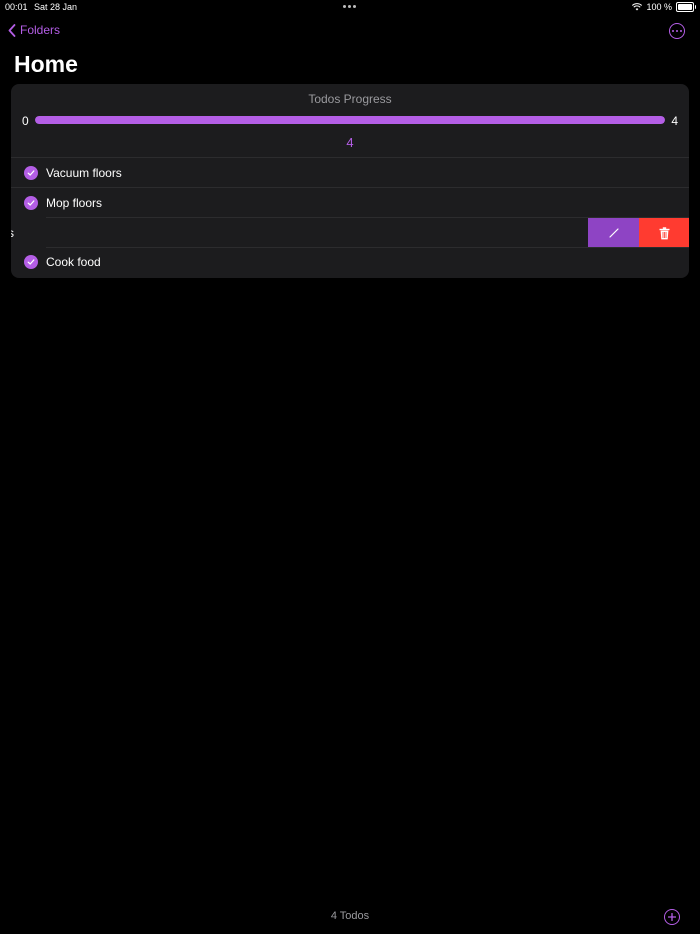  I want to click on battery-percentage: 100 %, so click(659, 7).